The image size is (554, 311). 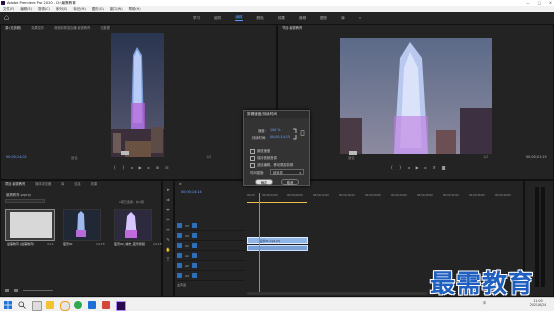 I want to click on tab-program: 节目:最需教育, so click(x=292, y=28).